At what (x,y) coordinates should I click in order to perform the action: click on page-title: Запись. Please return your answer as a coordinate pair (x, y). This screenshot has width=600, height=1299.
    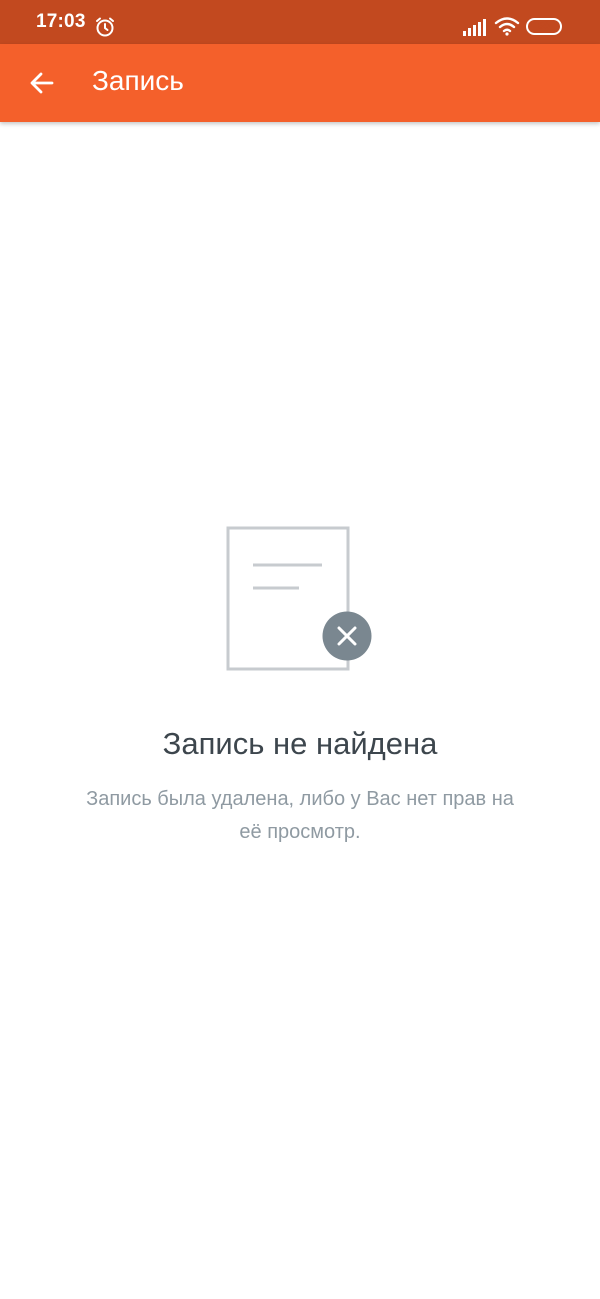
    Looking at the image, I should click on (138, 80).